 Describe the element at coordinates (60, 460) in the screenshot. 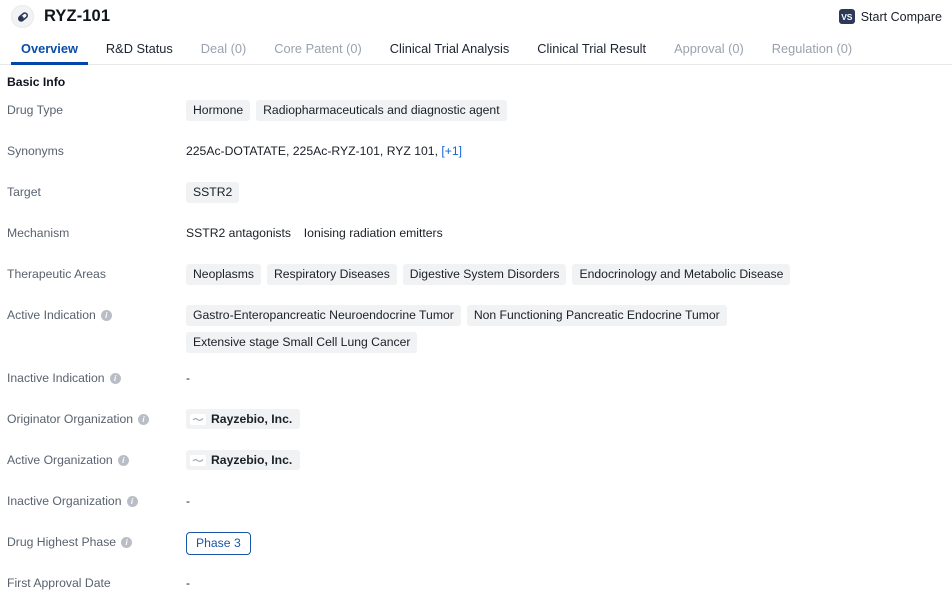

I see `label-text: Active Organization` at that location.